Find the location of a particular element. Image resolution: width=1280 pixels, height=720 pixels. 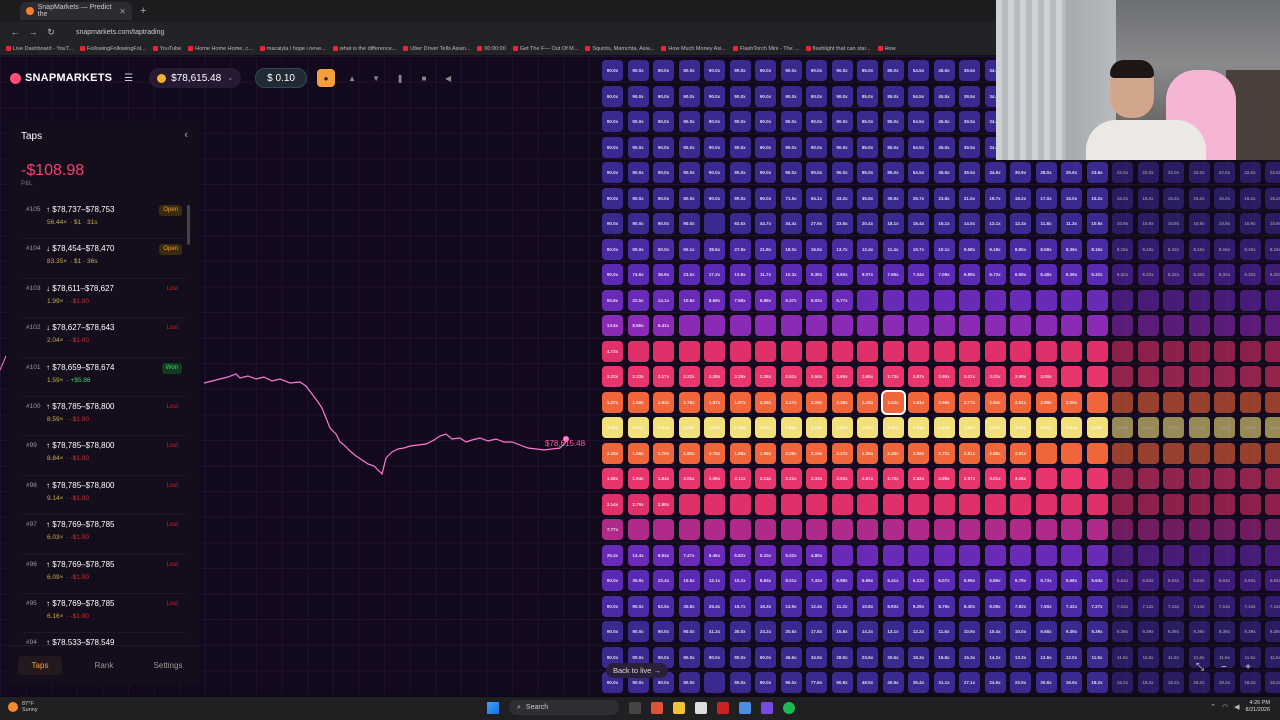

multiplier-cell: 7.77x is located at coordinates (612, 529).